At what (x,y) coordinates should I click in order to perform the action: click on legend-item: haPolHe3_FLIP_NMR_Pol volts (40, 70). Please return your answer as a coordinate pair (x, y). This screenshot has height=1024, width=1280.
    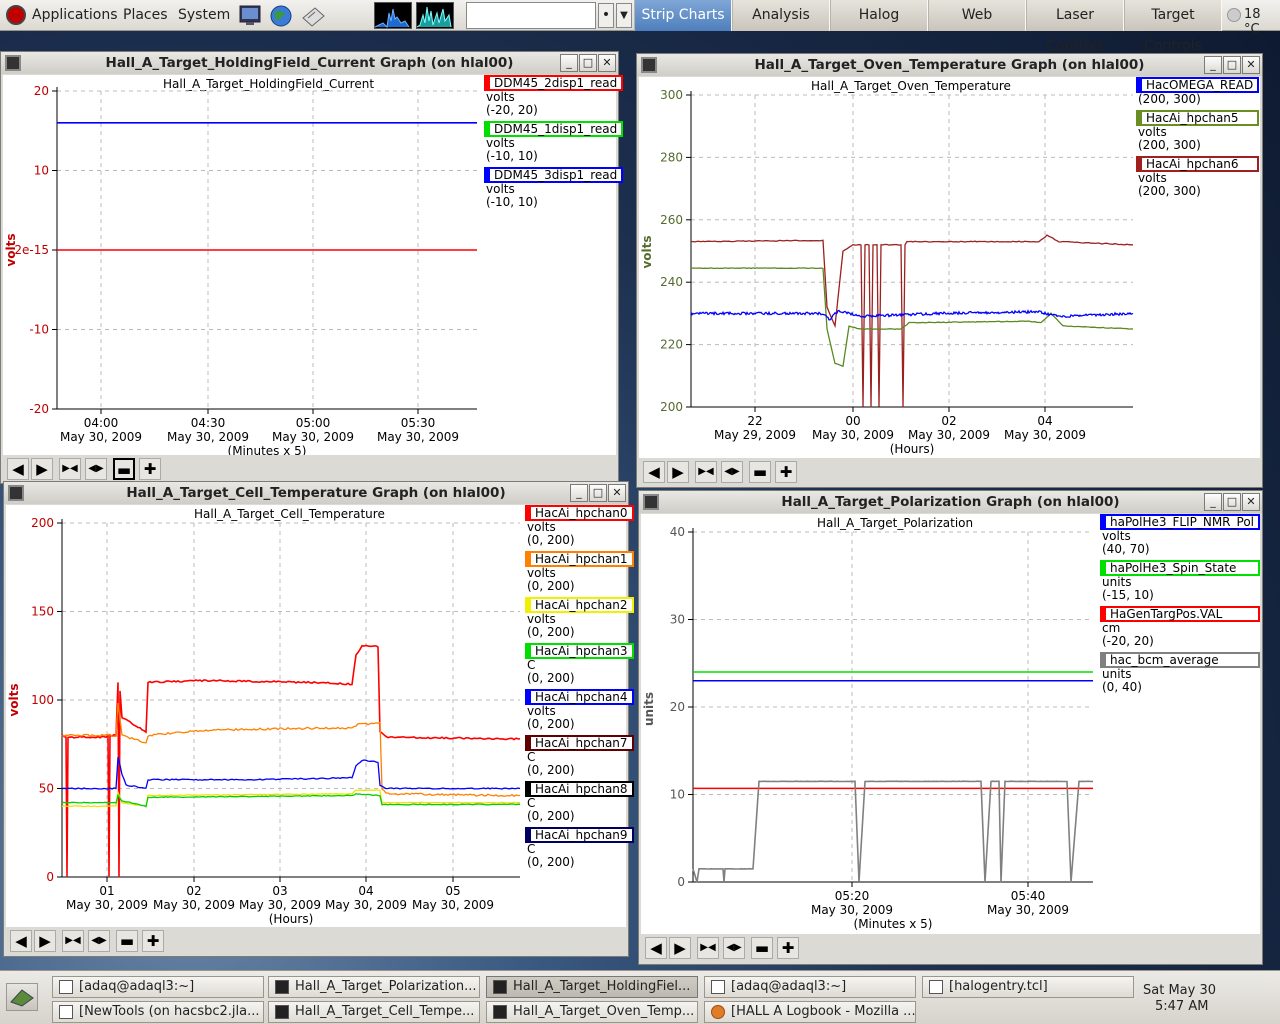
    Looking at the image, I should click on (1180, 535).